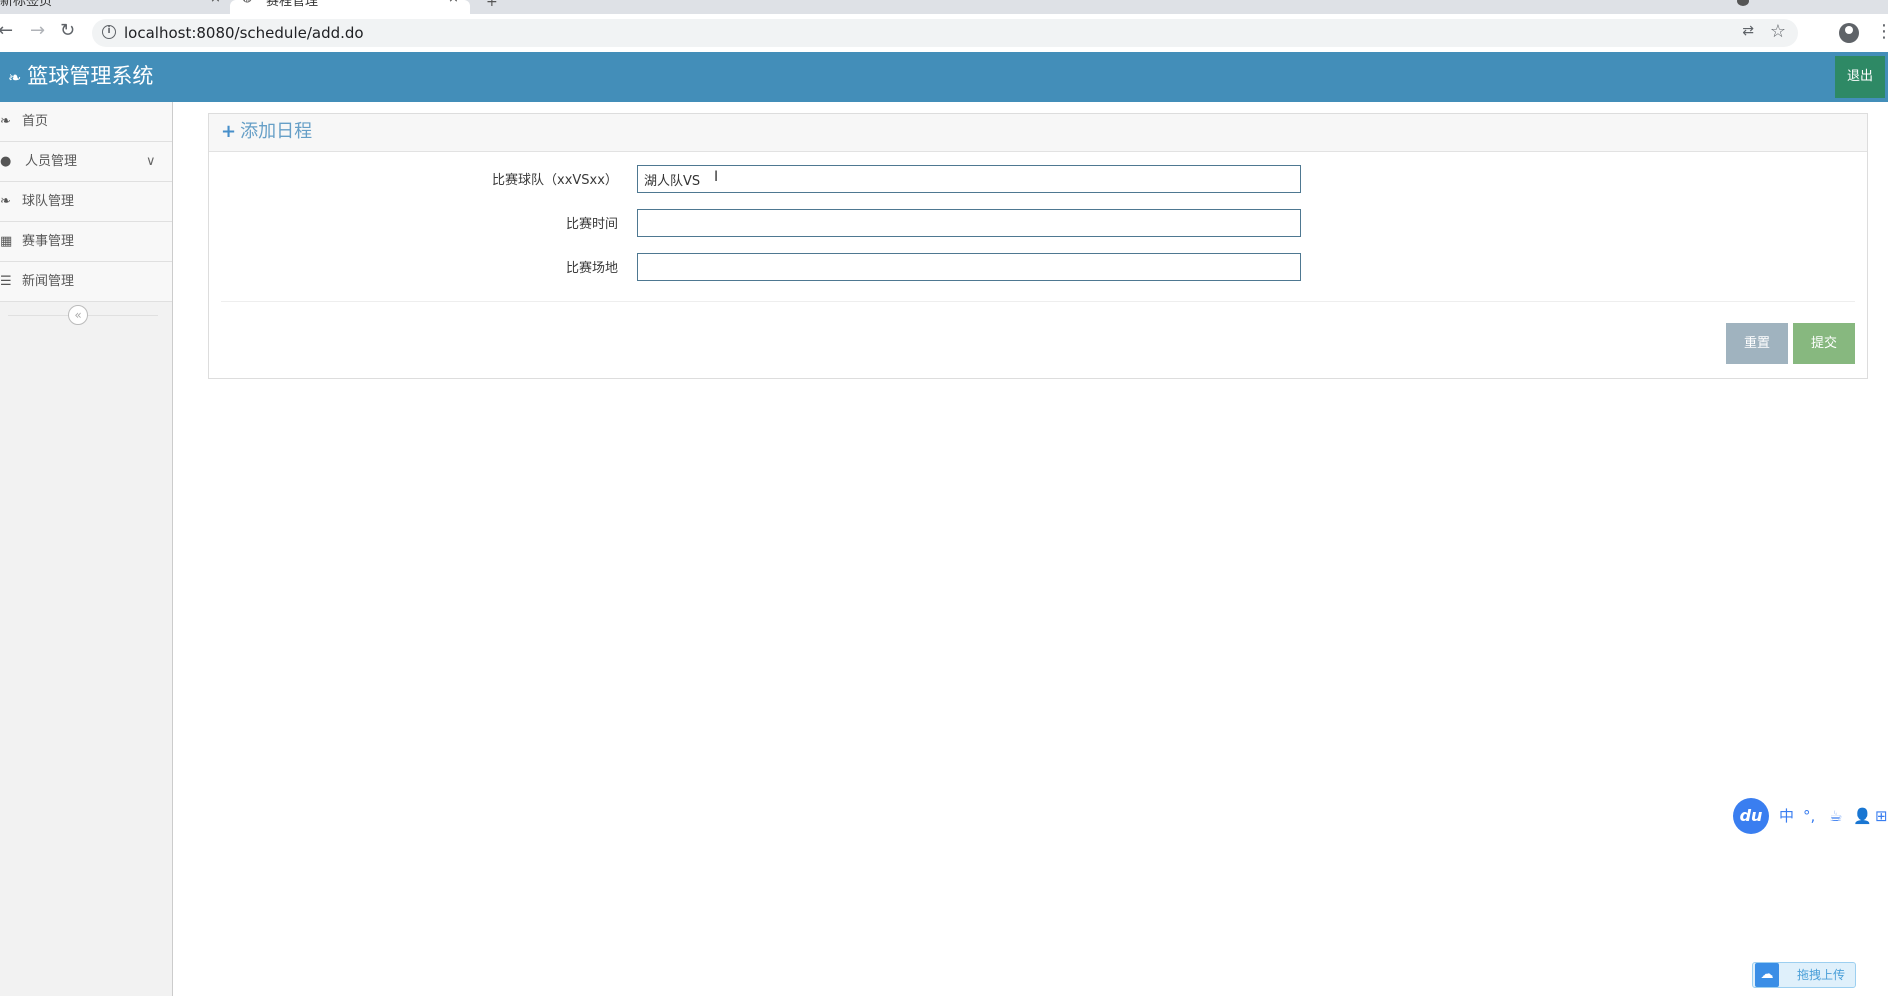  I want to click on tab-title: 新标签页, so click(26, 4).